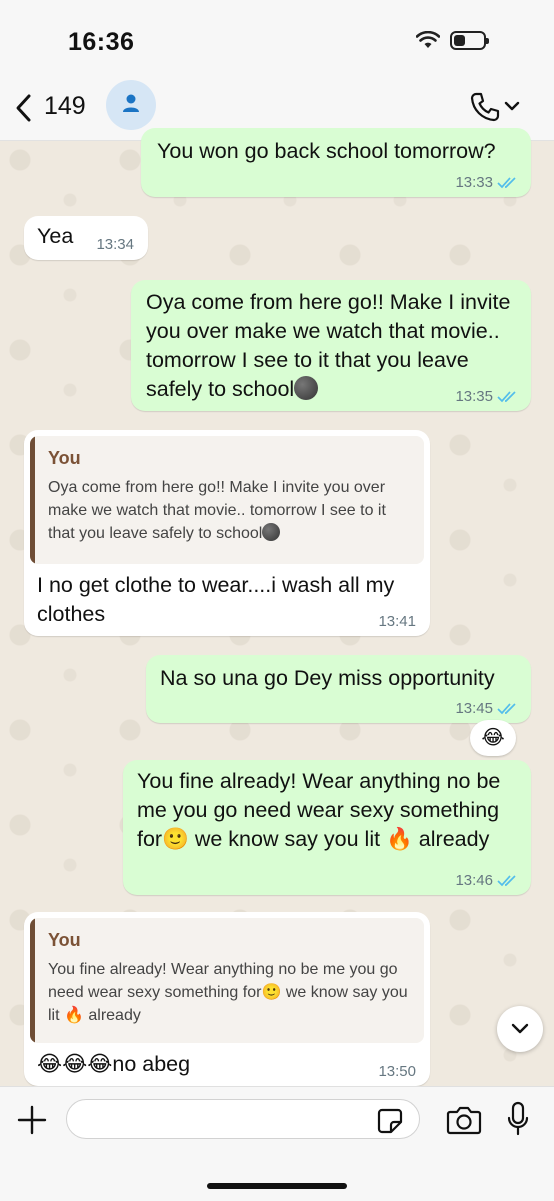 The width and height of the screenshot is (554, 1201). What do you see at coordinates (474, 396) in the screenshot?
I see `message-time: 13:35` at bounding box center [474, 396].